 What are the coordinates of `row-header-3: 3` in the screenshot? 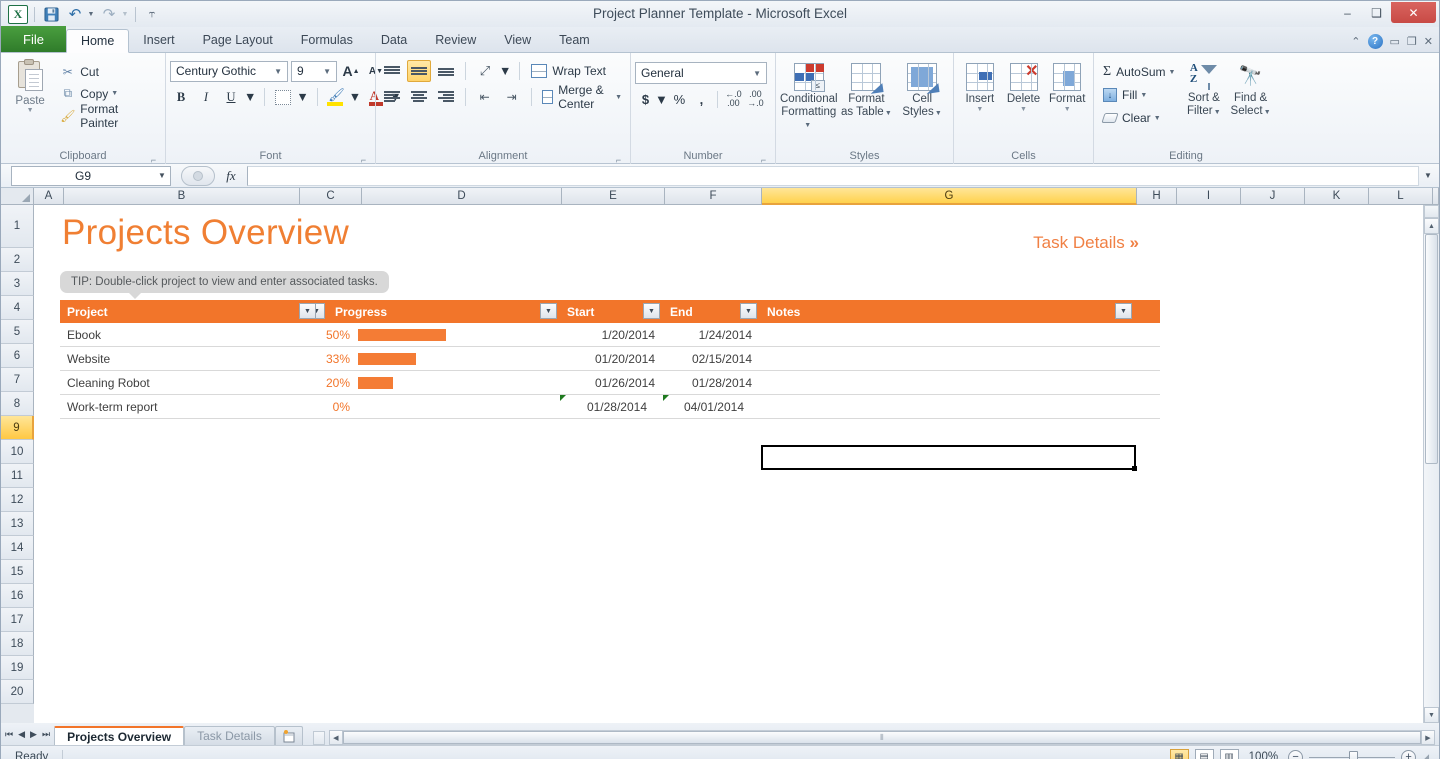 It's located at (17, 284).